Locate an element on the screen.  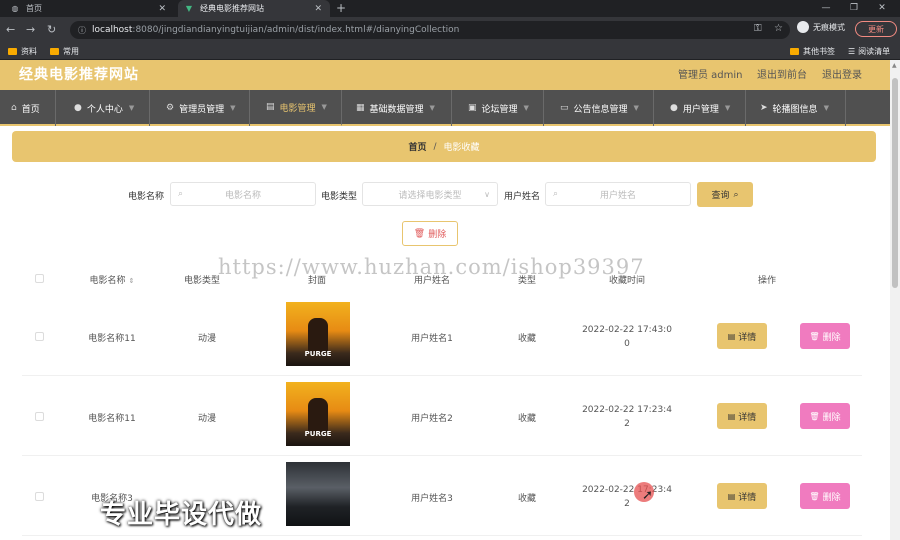
menu-item-admin: ⚙ 管理员管理 ▼ is located at coordinates (200, 108).